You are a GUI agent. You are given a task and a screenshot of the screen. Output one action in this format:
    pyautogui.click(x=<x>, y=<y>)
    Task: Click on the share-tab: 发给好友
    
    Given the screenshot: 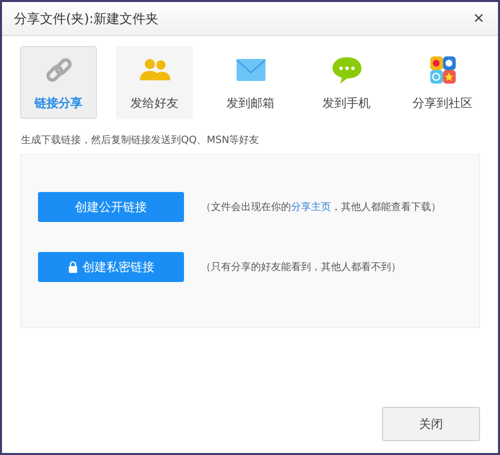 What is the action you would take?
    pyautogui.click(x=154, y=82)
    